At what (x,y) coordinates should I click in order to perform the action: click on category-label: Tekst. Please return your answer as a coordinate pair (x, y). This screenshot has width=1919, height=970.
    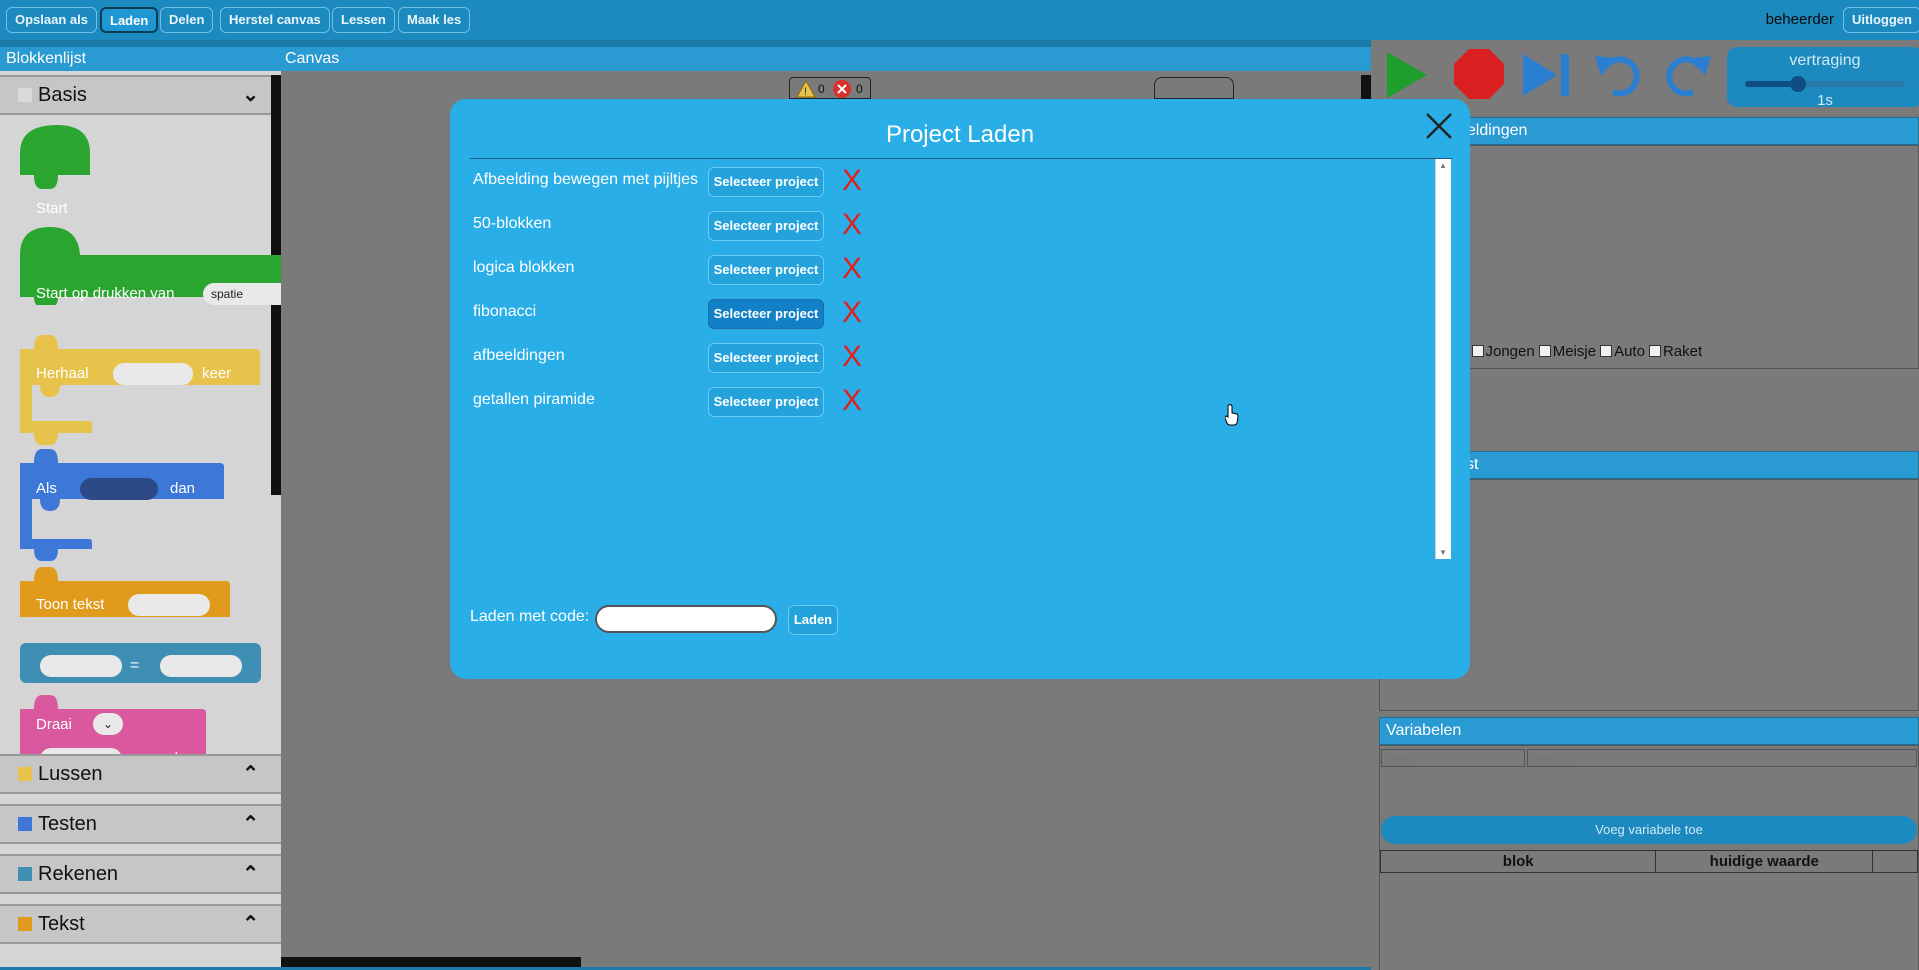
    Looking at the image, I should click on (61, 924).